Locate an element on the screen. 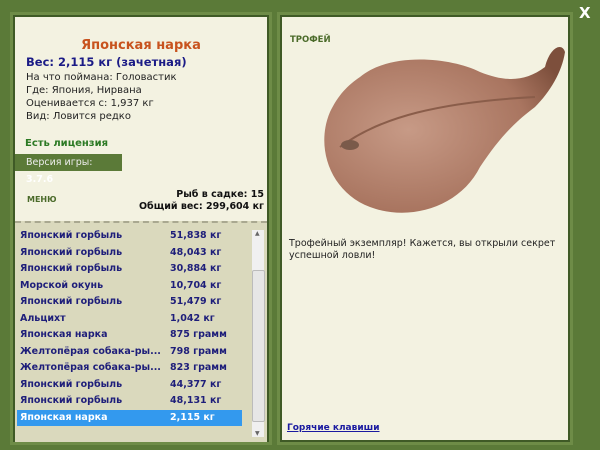 The width and height of the screenshot is (600, 450). hotkeys-link: Горячие клавиши is located at coordinates (333, 428).